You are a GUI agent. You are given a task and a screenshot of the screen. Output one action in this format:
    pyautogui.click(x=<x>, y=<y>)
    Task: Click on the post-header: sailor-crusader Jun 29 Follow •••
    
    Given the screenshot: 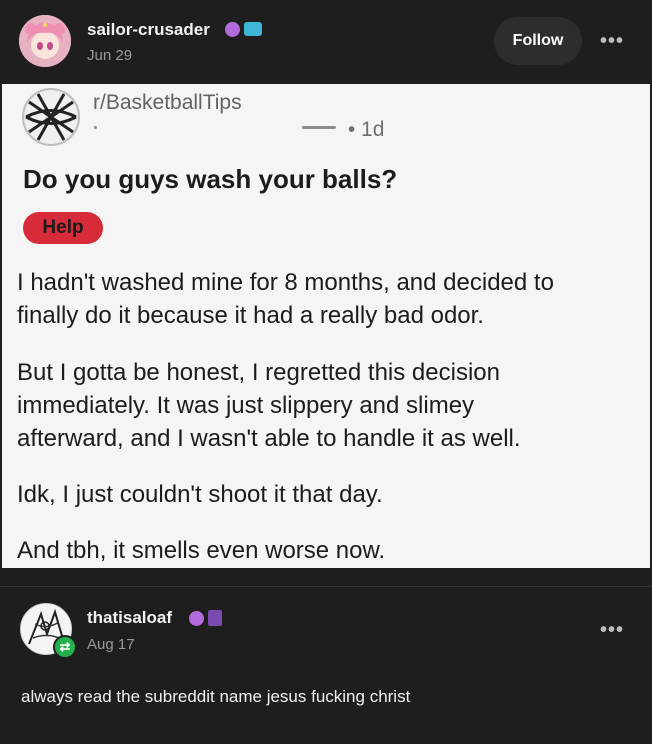 What is the action you would take?
    pyautogui.click(x=326, y=42)
    